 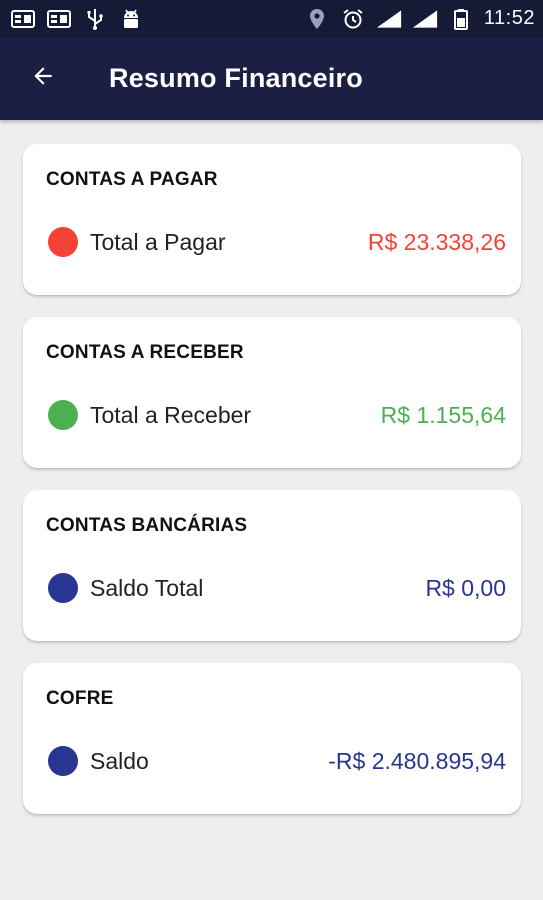 I want to click on card-row-label: Saldo, so click(x=119, y=760).